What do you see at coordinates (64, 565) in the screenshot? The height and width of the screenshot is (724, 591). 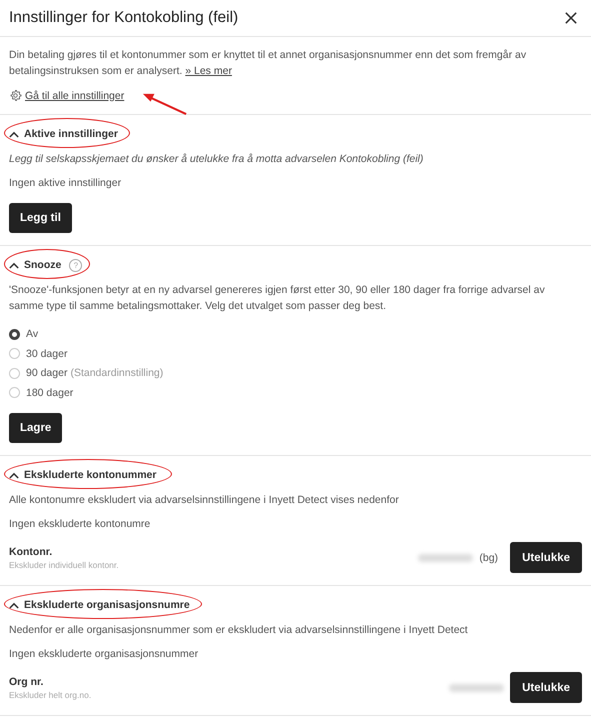 I see `field-hint: Ekskluder individuell kontonr.` at bounding box center [64, 565].